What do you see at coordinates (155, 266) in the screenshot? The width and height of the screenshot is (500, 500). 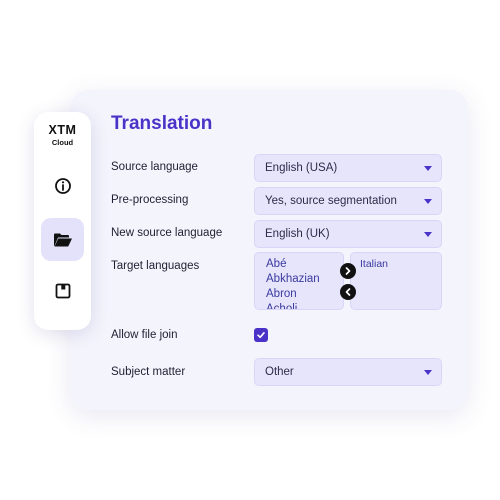 I see `target-languages-label: Target languages` at bounding box center [155, 266].